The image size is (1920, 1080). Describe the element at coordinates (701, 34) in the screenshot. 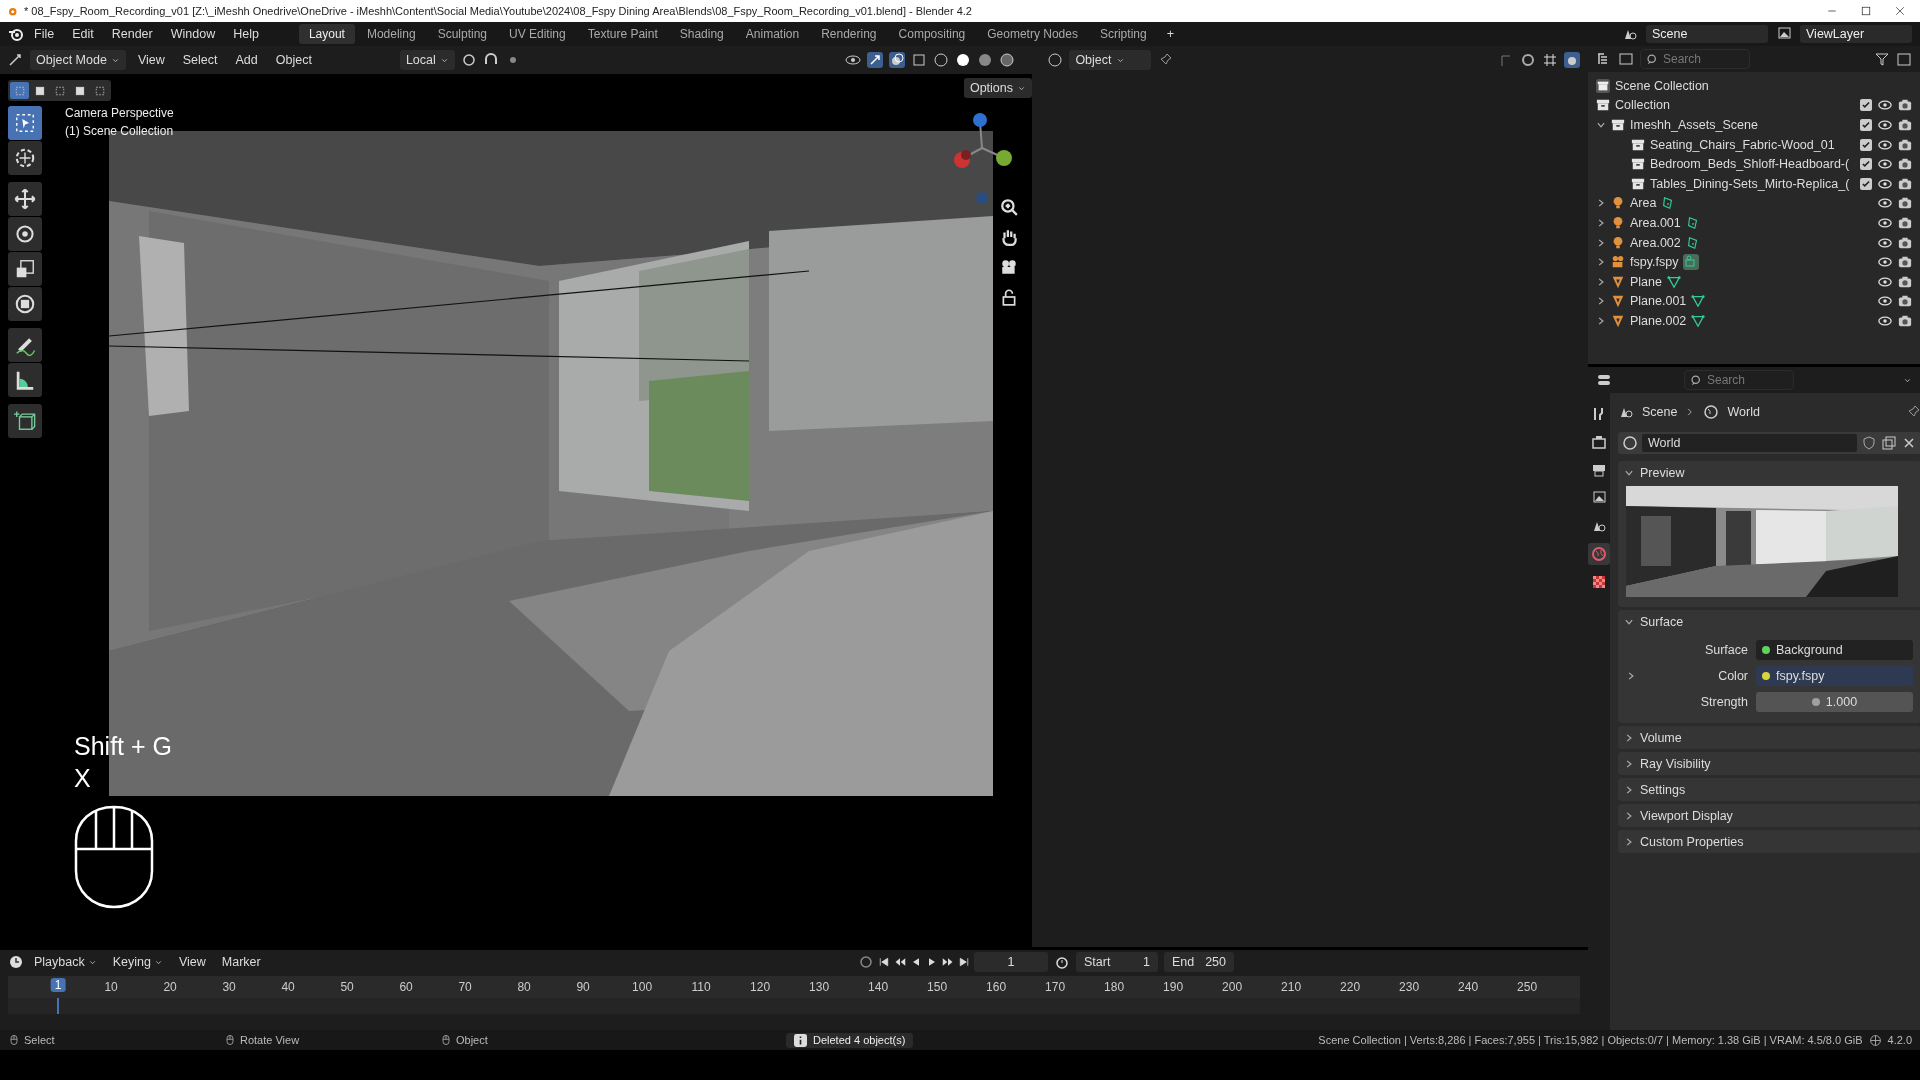

I see `workspace-tab: Shading` at that location.